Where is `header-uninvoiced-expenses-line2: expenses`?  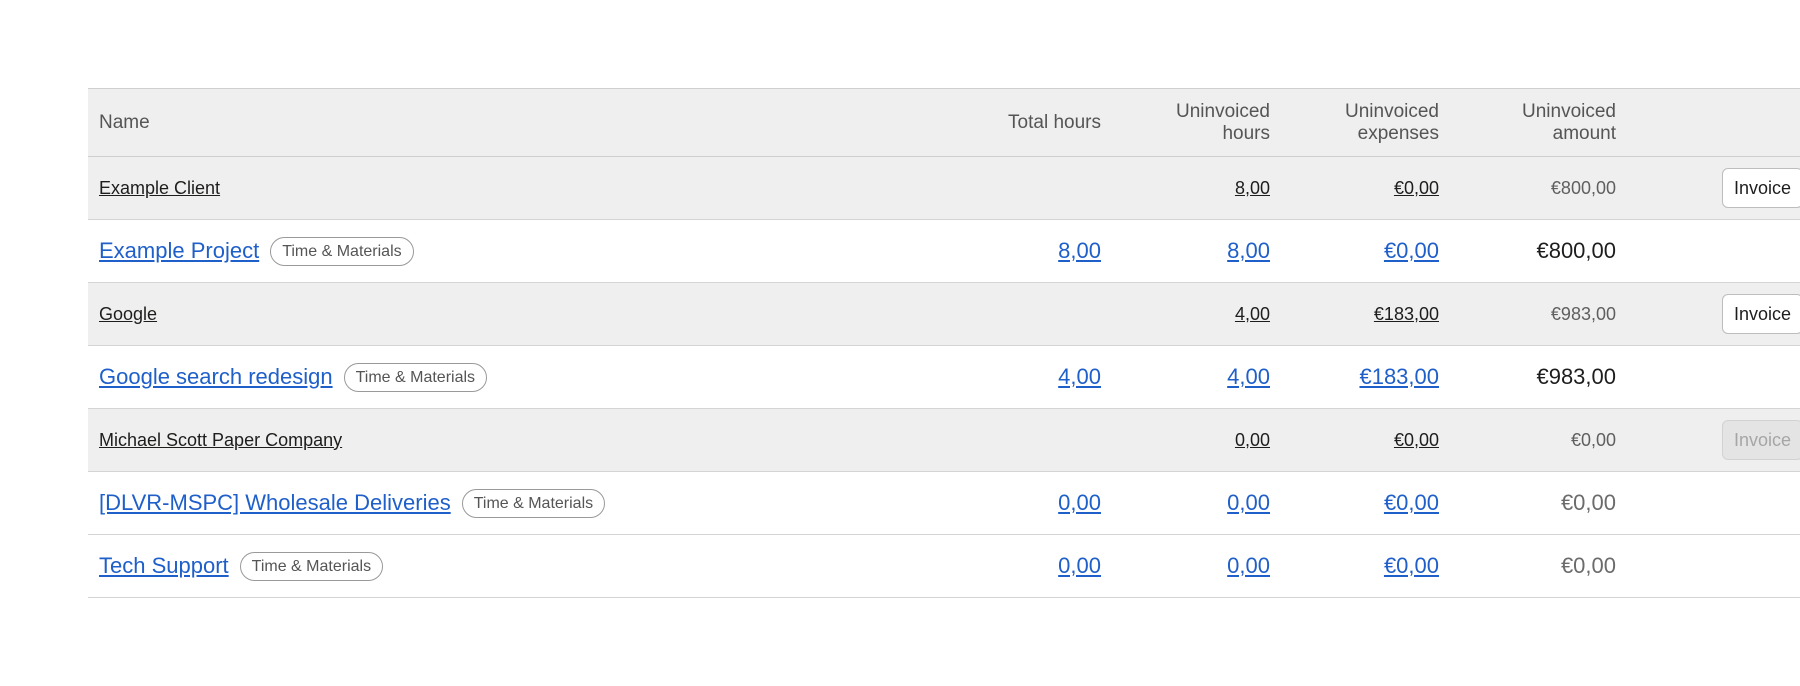 header-uninvoiced-expenses-line2: expenses is located at coordinates (1398, 133).